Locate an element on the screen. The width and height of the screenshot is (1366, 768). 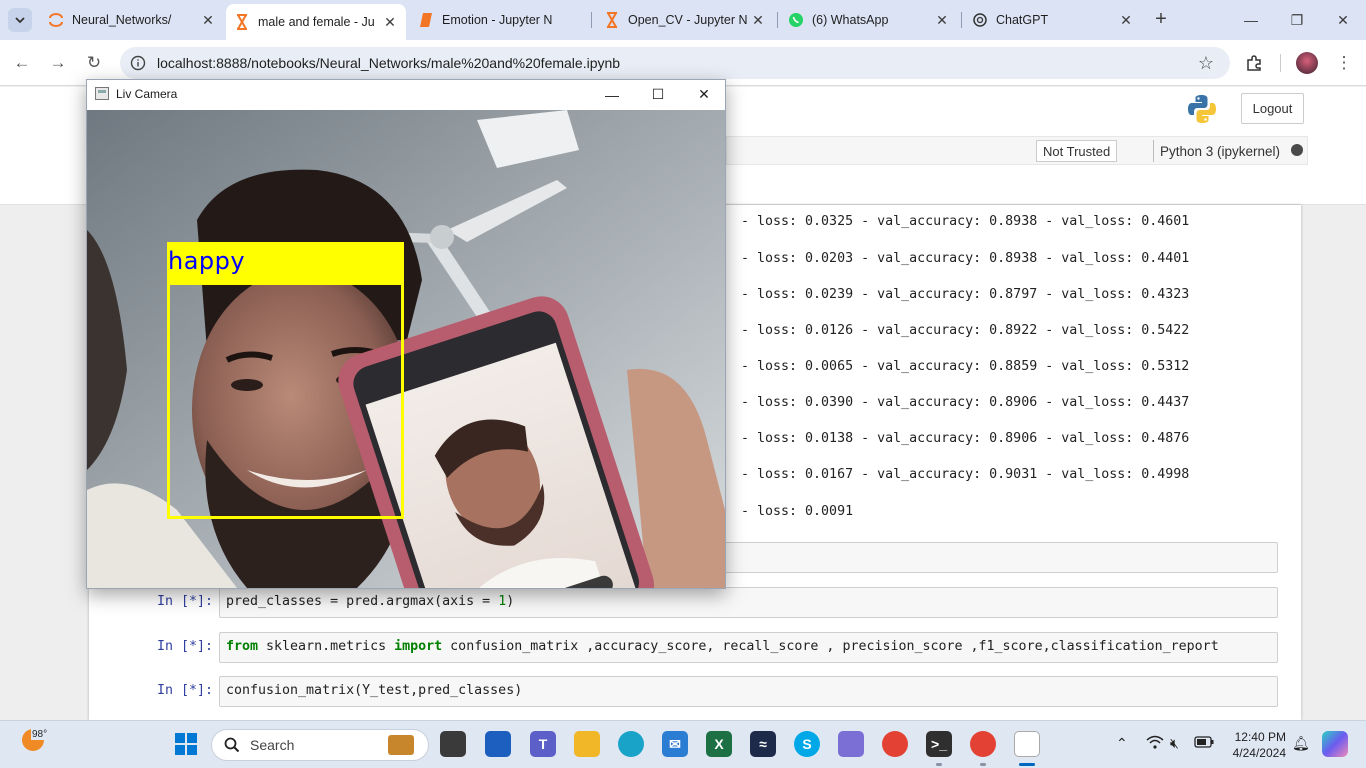
puzzle-icon is located at coordinates (1254, 63).